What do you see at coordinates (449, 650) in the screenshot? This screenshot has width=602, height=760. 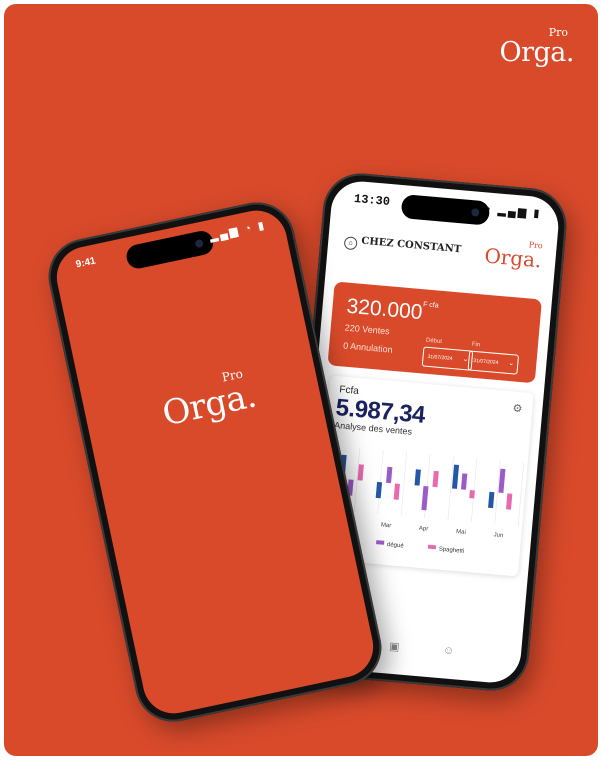 I see `profile-icon: ☺` at bounding box center [449, 650].